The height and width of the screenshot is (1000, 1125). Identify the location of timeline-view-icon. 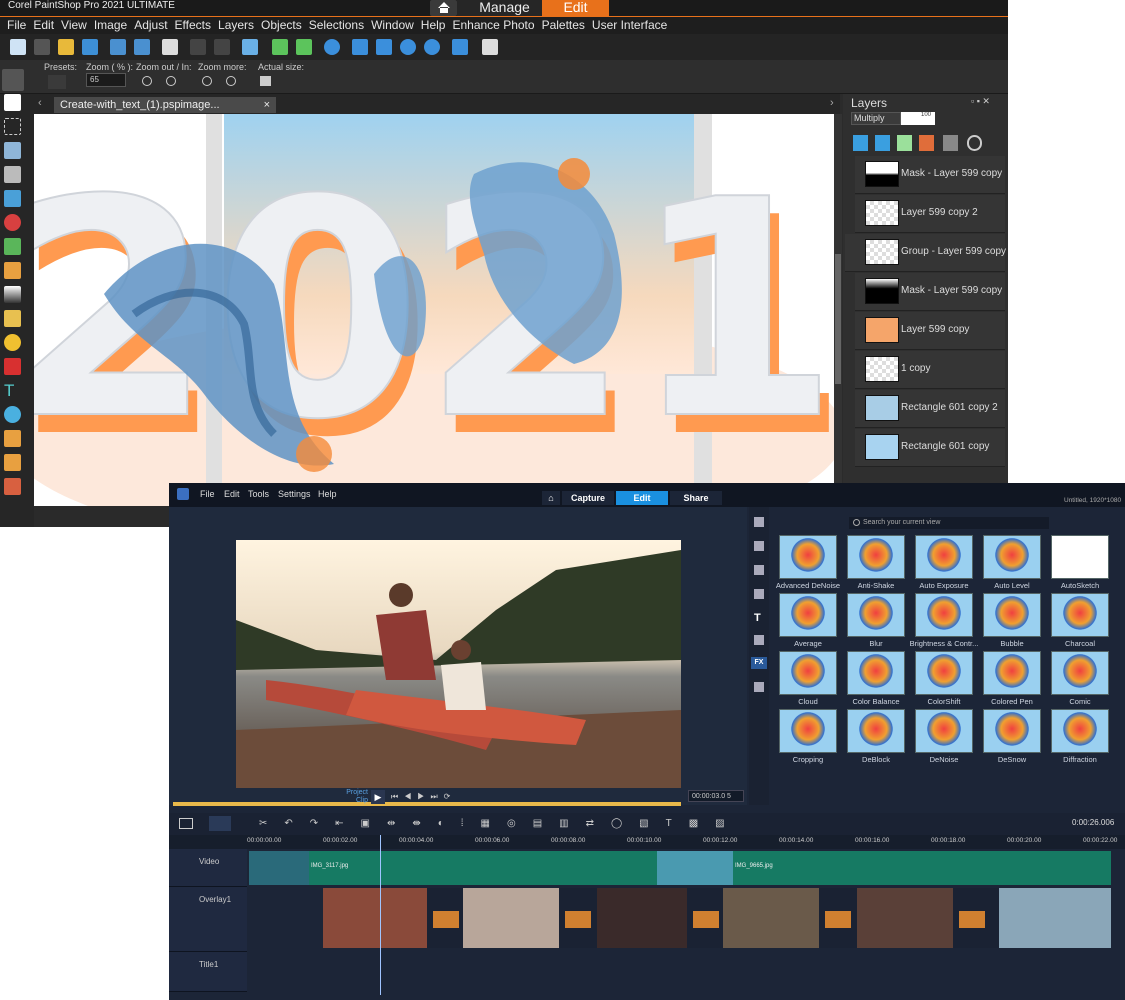
(220, 823).